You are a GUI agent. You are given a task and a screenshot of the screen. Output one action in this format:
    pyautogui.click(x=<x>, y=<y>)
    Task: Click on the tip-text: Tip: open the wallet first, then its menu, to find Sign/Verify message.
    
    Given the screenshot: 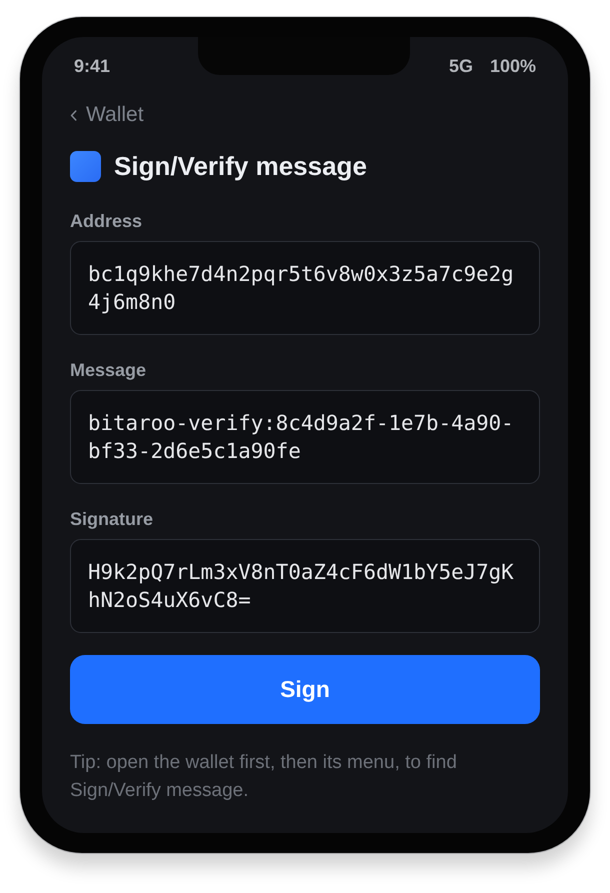 What is the action you would take?
    pyautogui.click(x=264, y=777)
    